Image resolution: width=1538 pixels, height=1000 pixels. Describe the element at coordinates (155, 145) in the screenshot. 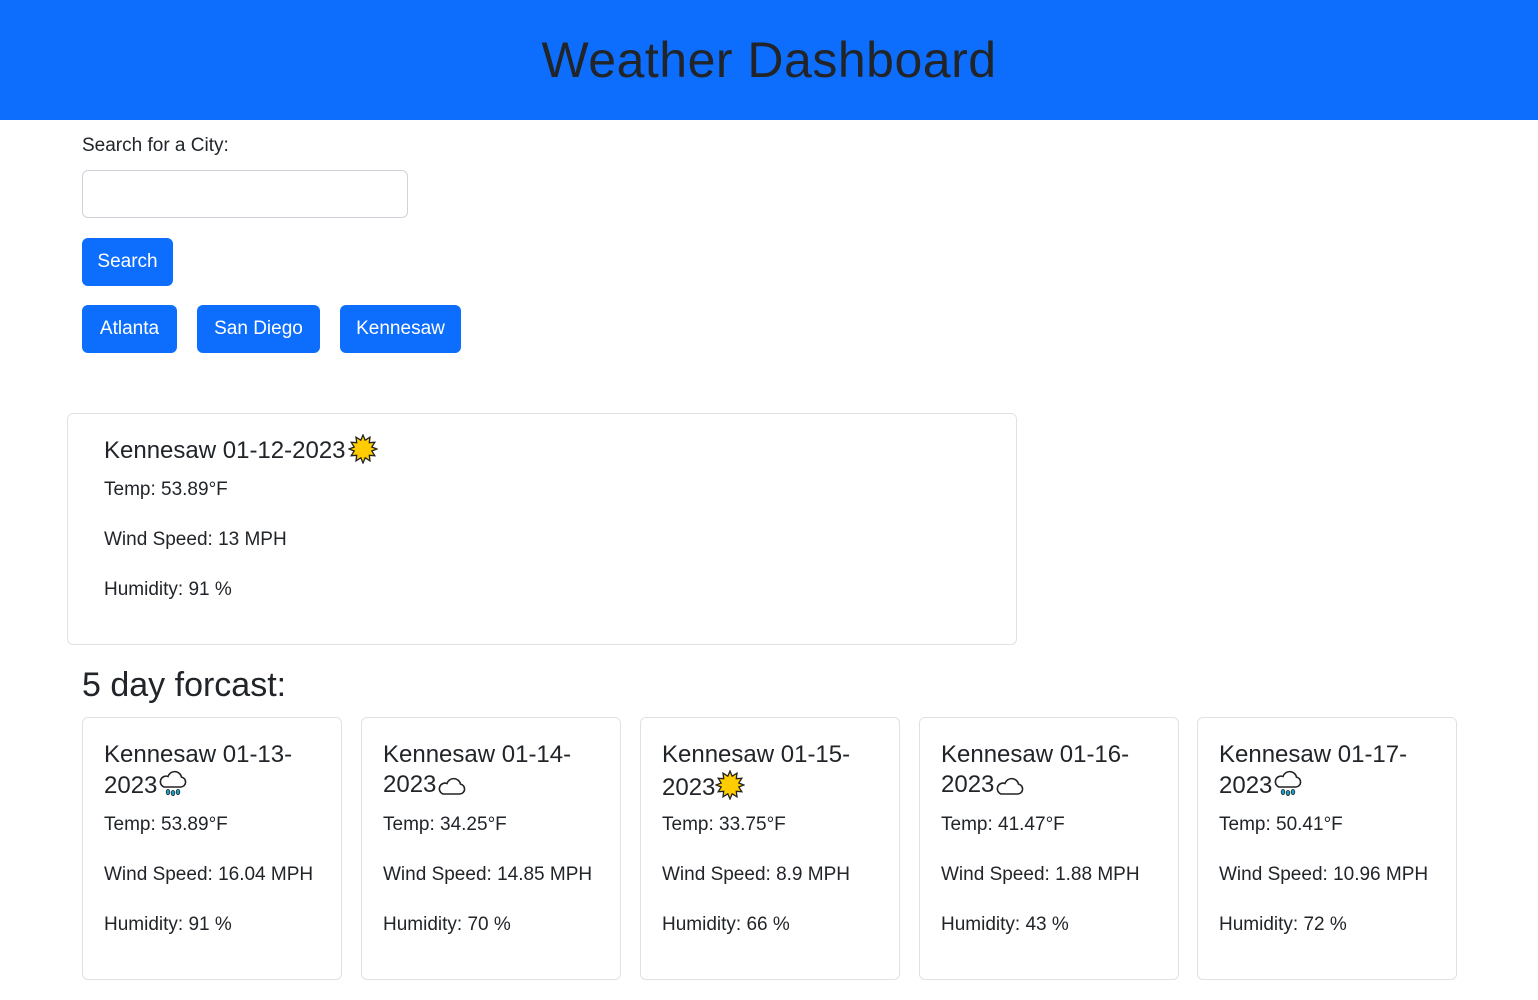

I see `search-label: Search for a City:` at that location.